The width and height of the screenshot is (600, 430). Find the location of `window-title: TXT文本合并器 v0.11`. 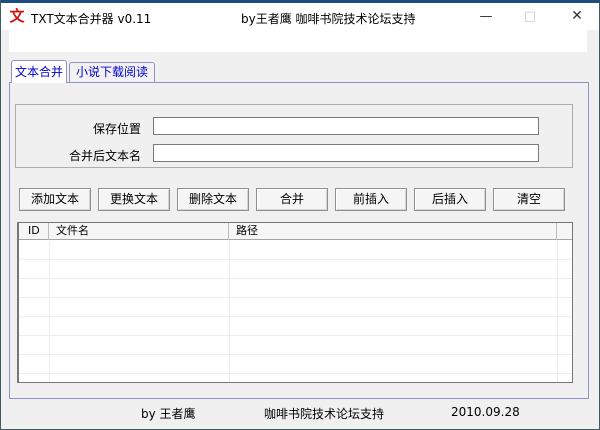

window-title: TXT文本合并器 v0.11 is located at coordinates (91, 19).